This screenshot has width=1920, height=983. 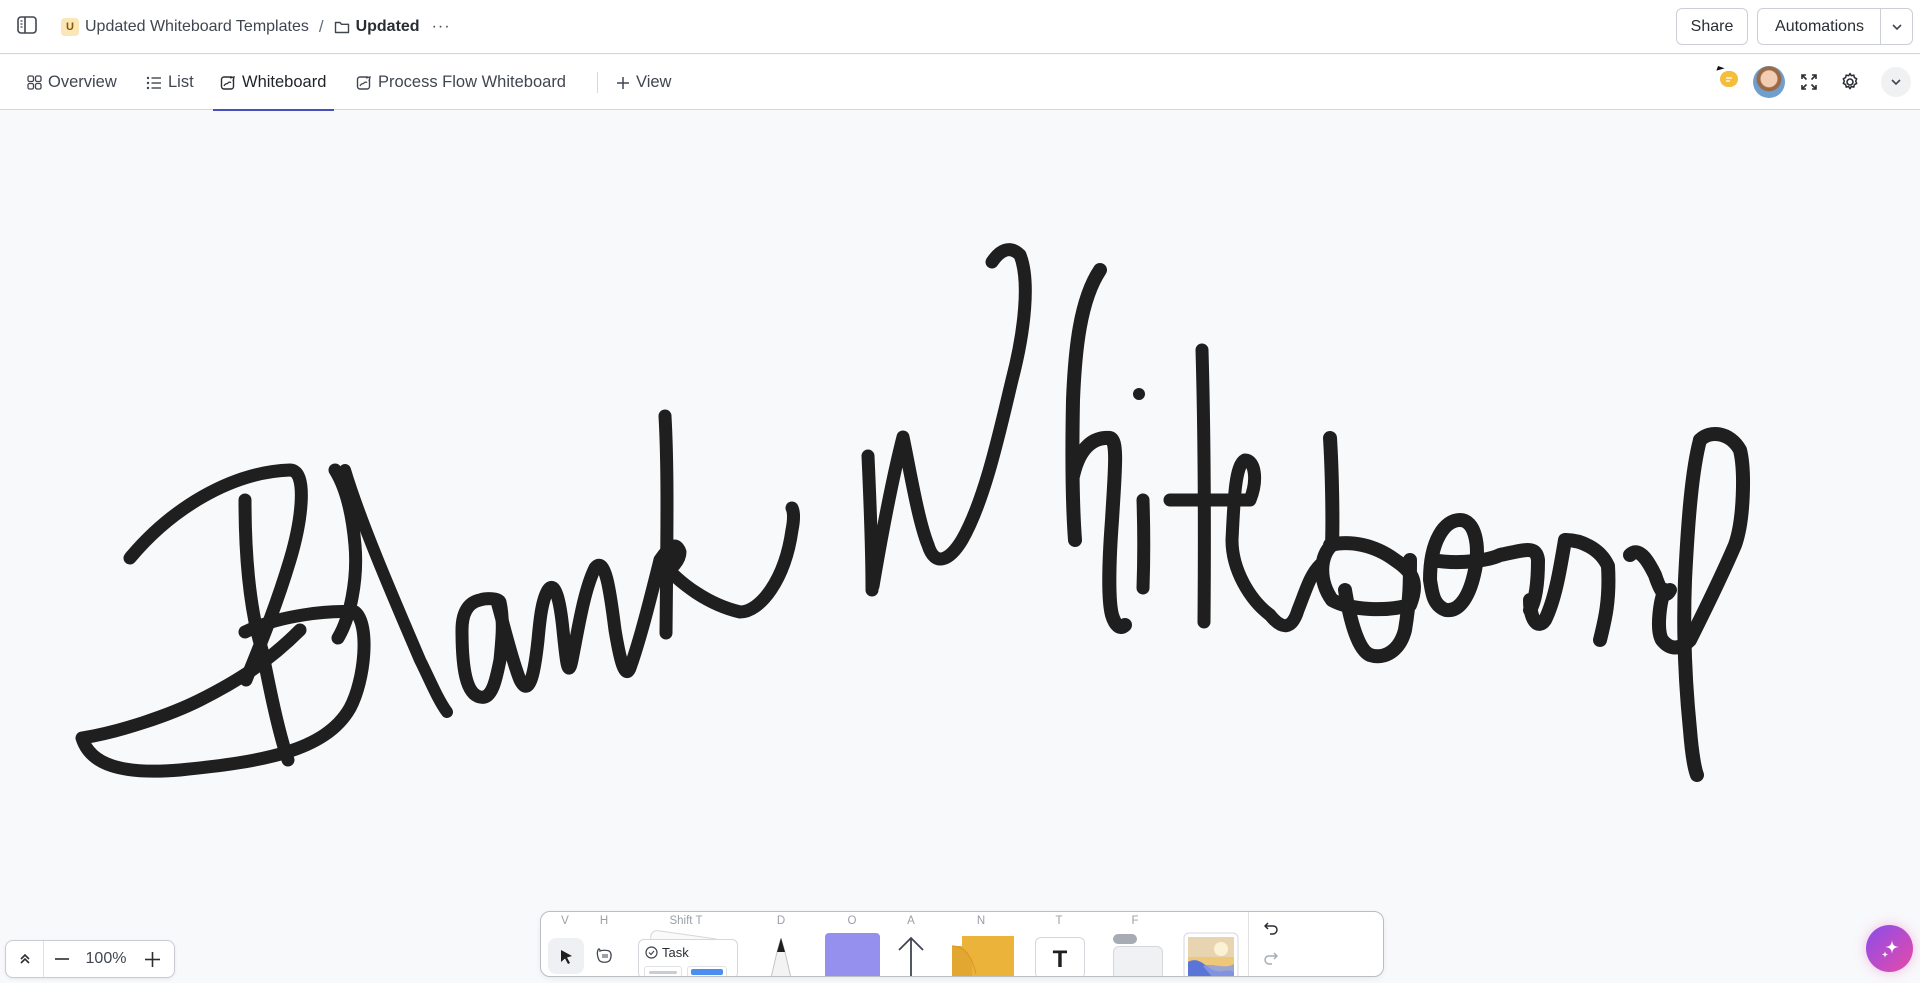 What do you see at coordinates (1271, 958) in the screenshot?
I see `redo-icon` at bounding box center [1271, 958].